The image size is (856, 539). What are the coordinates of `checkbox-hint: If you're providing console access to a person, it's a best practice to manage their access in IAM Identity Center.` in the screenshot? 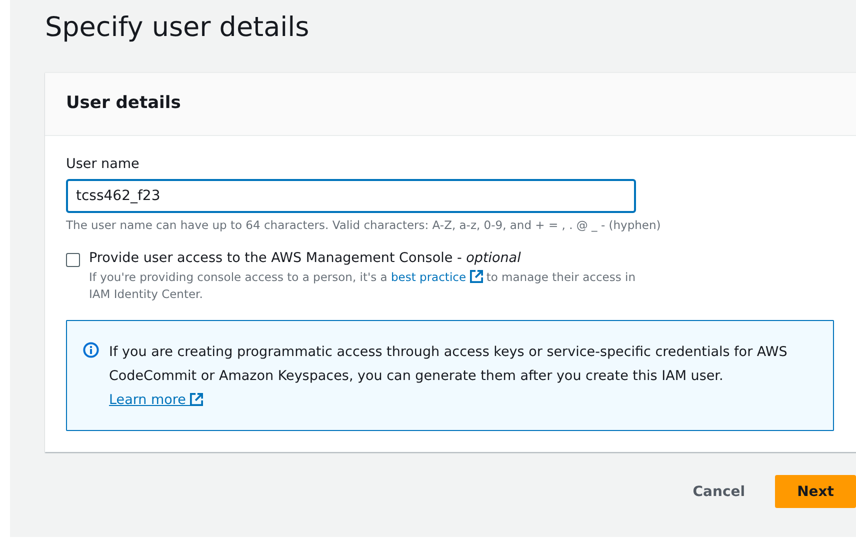 It's located at (363, 286).